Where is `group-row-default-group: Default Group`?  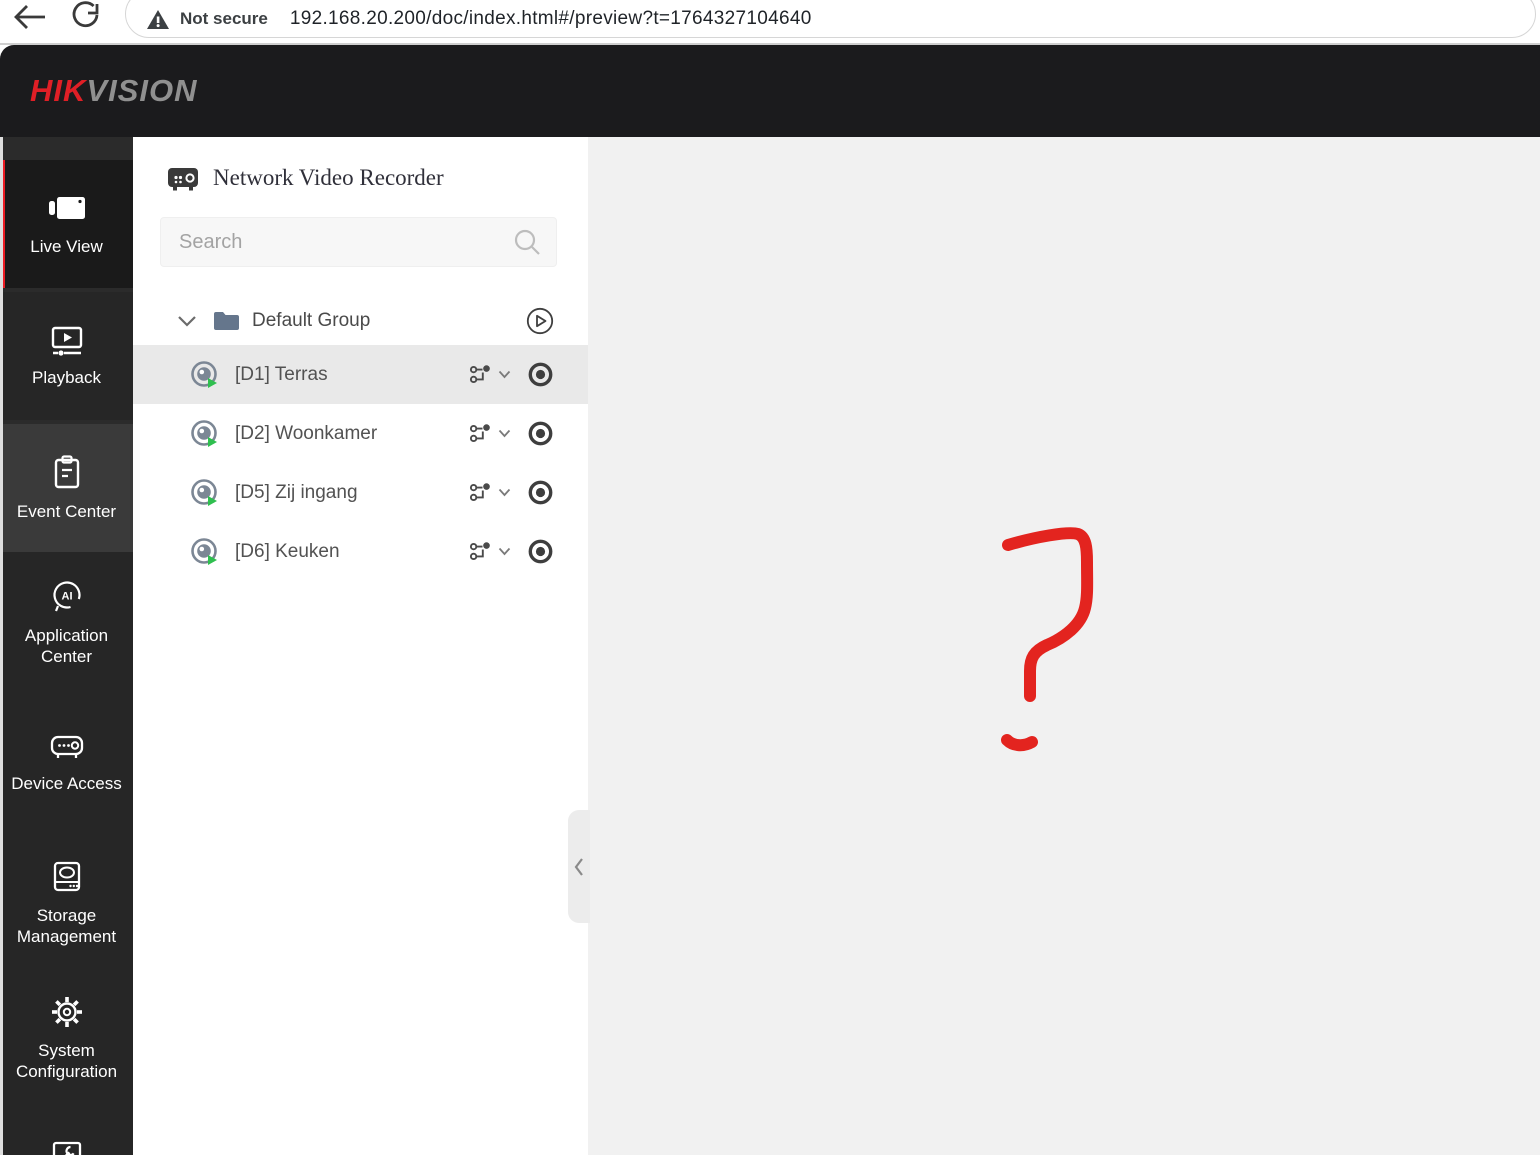
group-row-default-group: Default Group is located at coordinates (360, 321).